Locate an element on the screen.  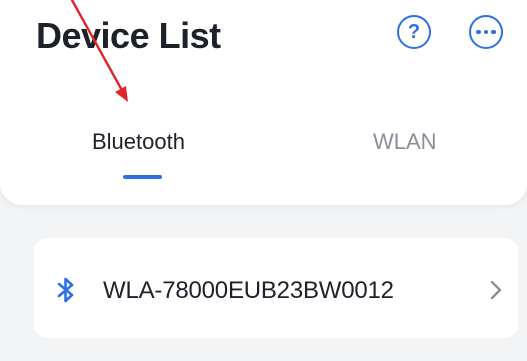
active-tab-indicator is located at coordinates (142, 177).